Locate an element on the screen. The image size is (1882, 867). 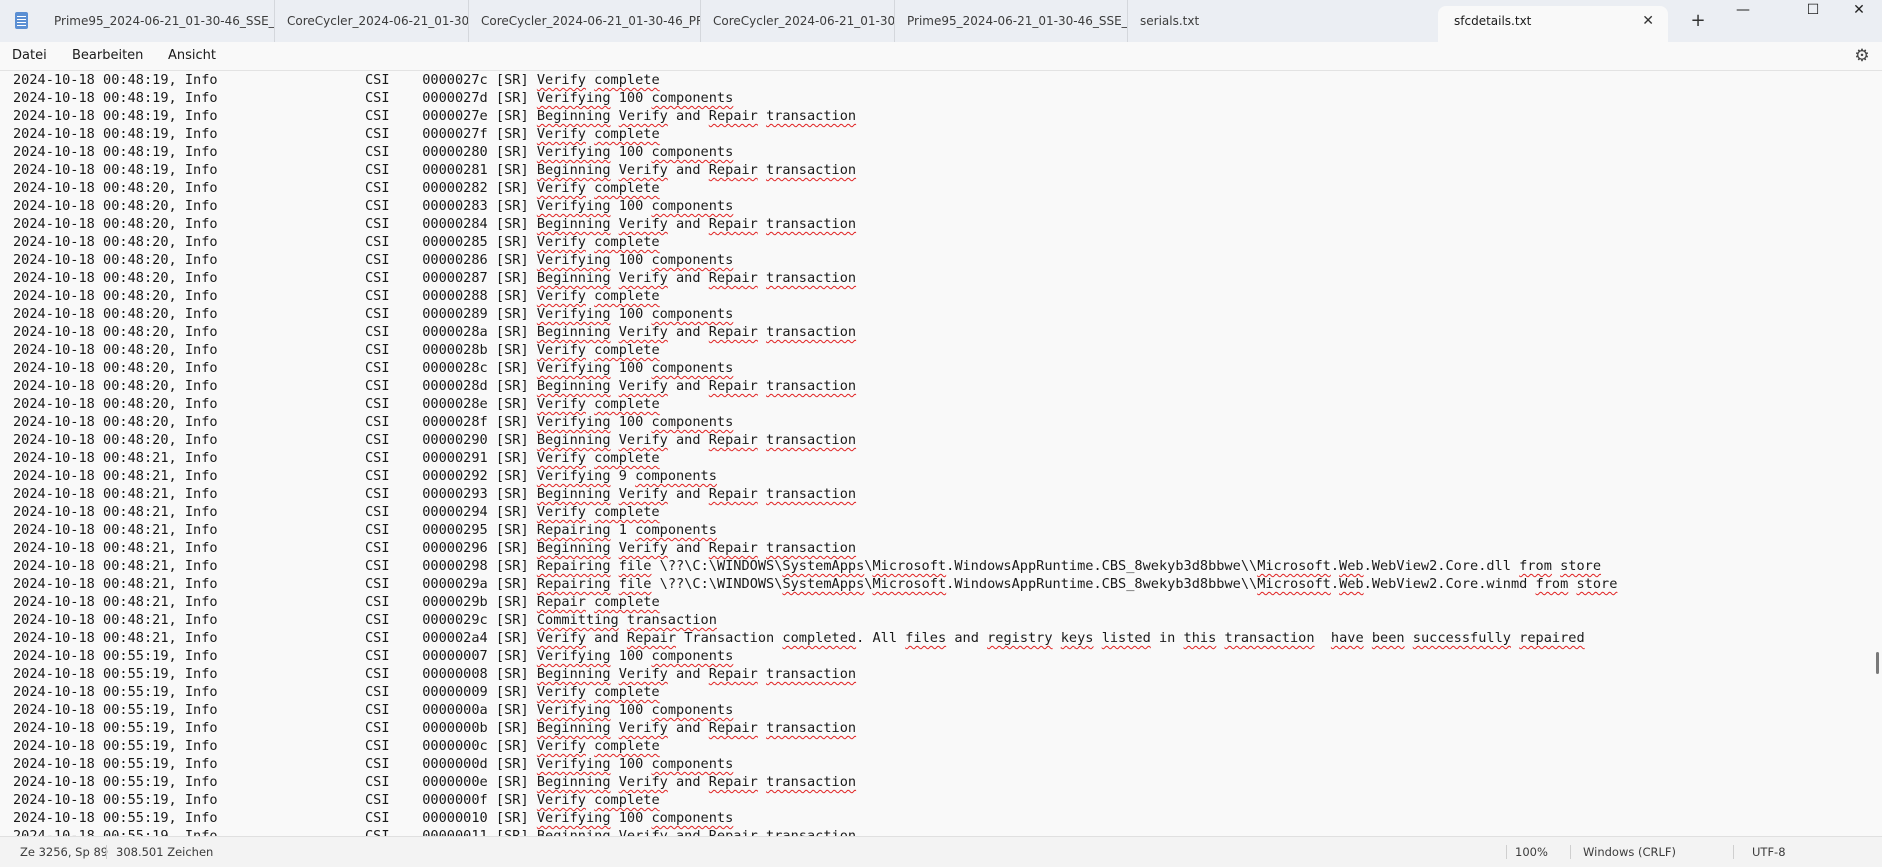
maximize-button: ☐ is located at coordinates (1813, 21).